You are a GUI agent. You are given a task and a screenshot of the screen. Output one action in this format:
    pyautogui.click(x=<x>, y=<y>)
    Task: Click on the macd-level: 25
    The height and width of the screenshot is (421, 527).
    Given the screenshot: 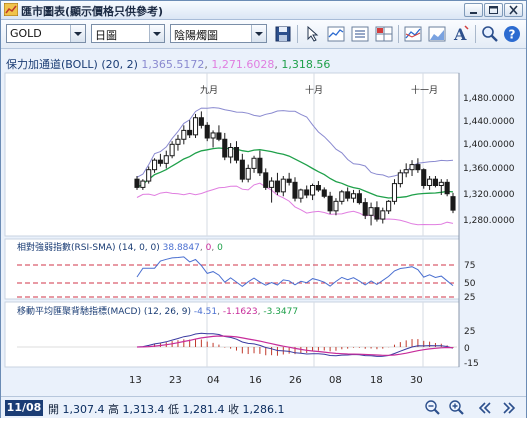 What is the action you would take?
    pyautogui.click(x=469, y=332)
    